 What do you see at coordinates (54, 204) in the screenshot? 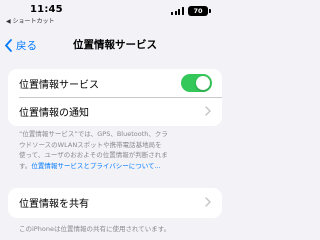
I see `share-location-label: 位置情報を共有` at bounding box center [54, 204].